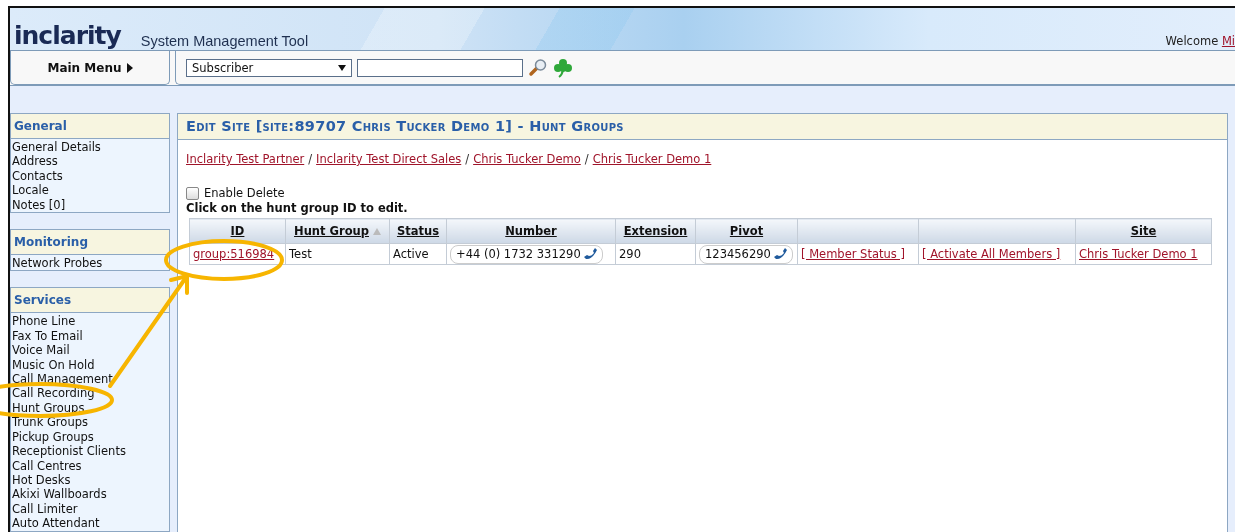 This screenshot has width=1235, height=532. Describe the element at coordinates (90, 242) in the screenshot. I see `section-heading: Monitoring` at that location.